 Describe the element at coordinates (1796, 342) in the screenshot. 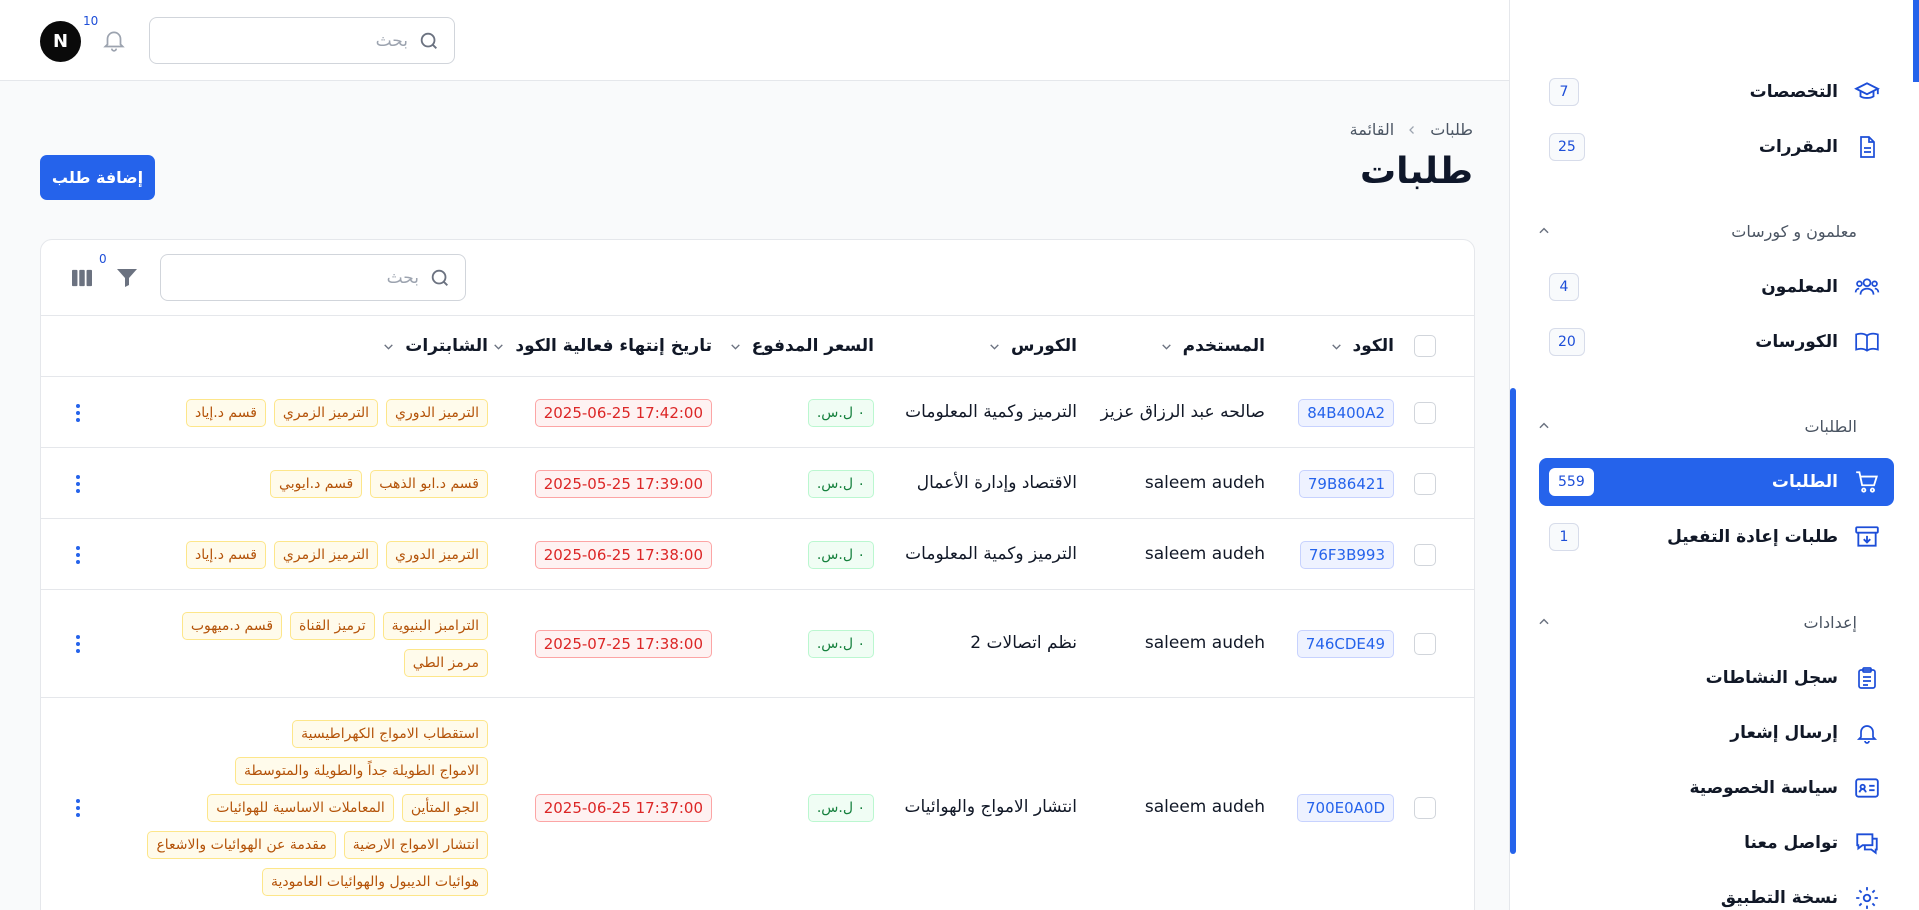

I see `sidebar-item-label: الكورسات` at that location.